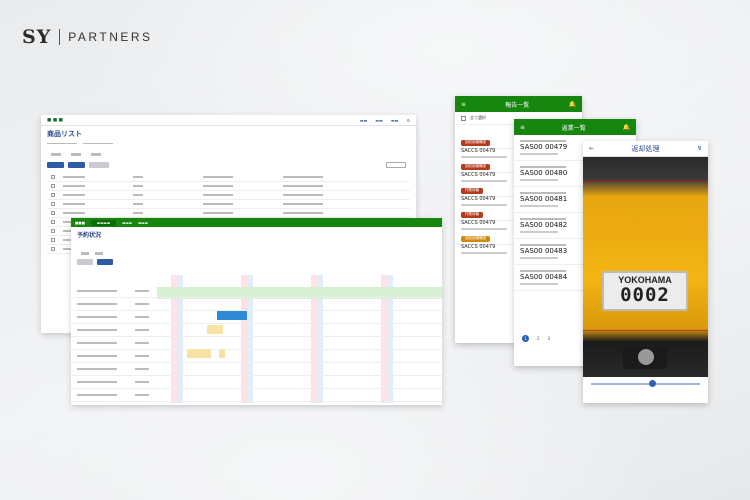 This screenshot has height=500, width=750. I want to click on zoom-slider-knob, so click(652, 383).